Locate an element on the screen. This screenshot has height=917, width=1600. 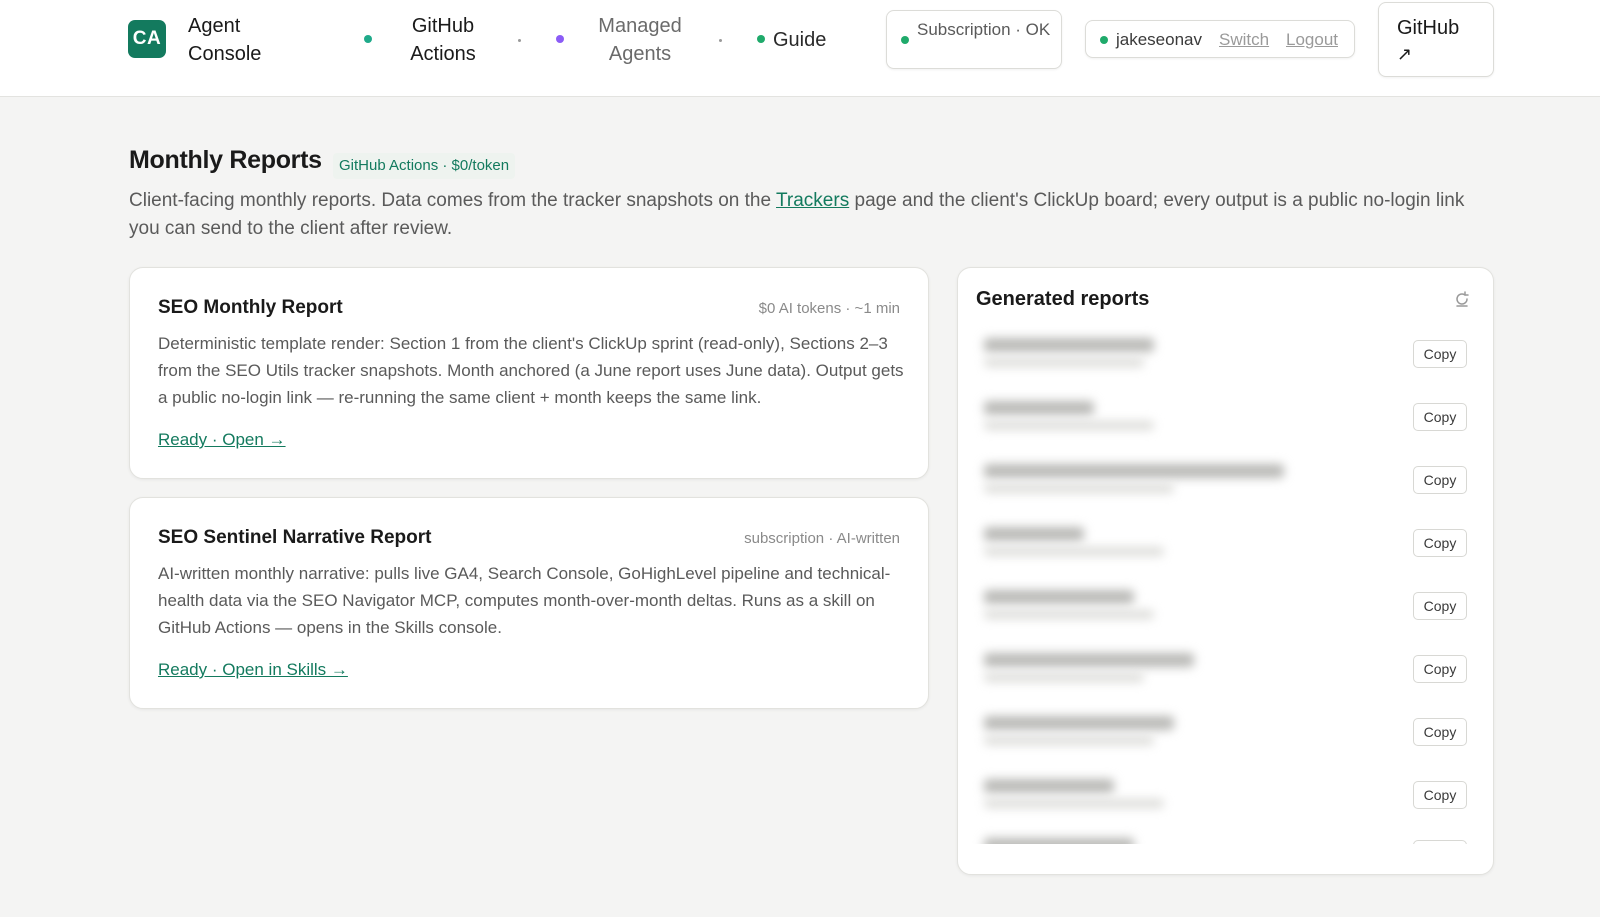
user-pill: jakeseonav Switch Logout is located at coordinates (1220, 39).